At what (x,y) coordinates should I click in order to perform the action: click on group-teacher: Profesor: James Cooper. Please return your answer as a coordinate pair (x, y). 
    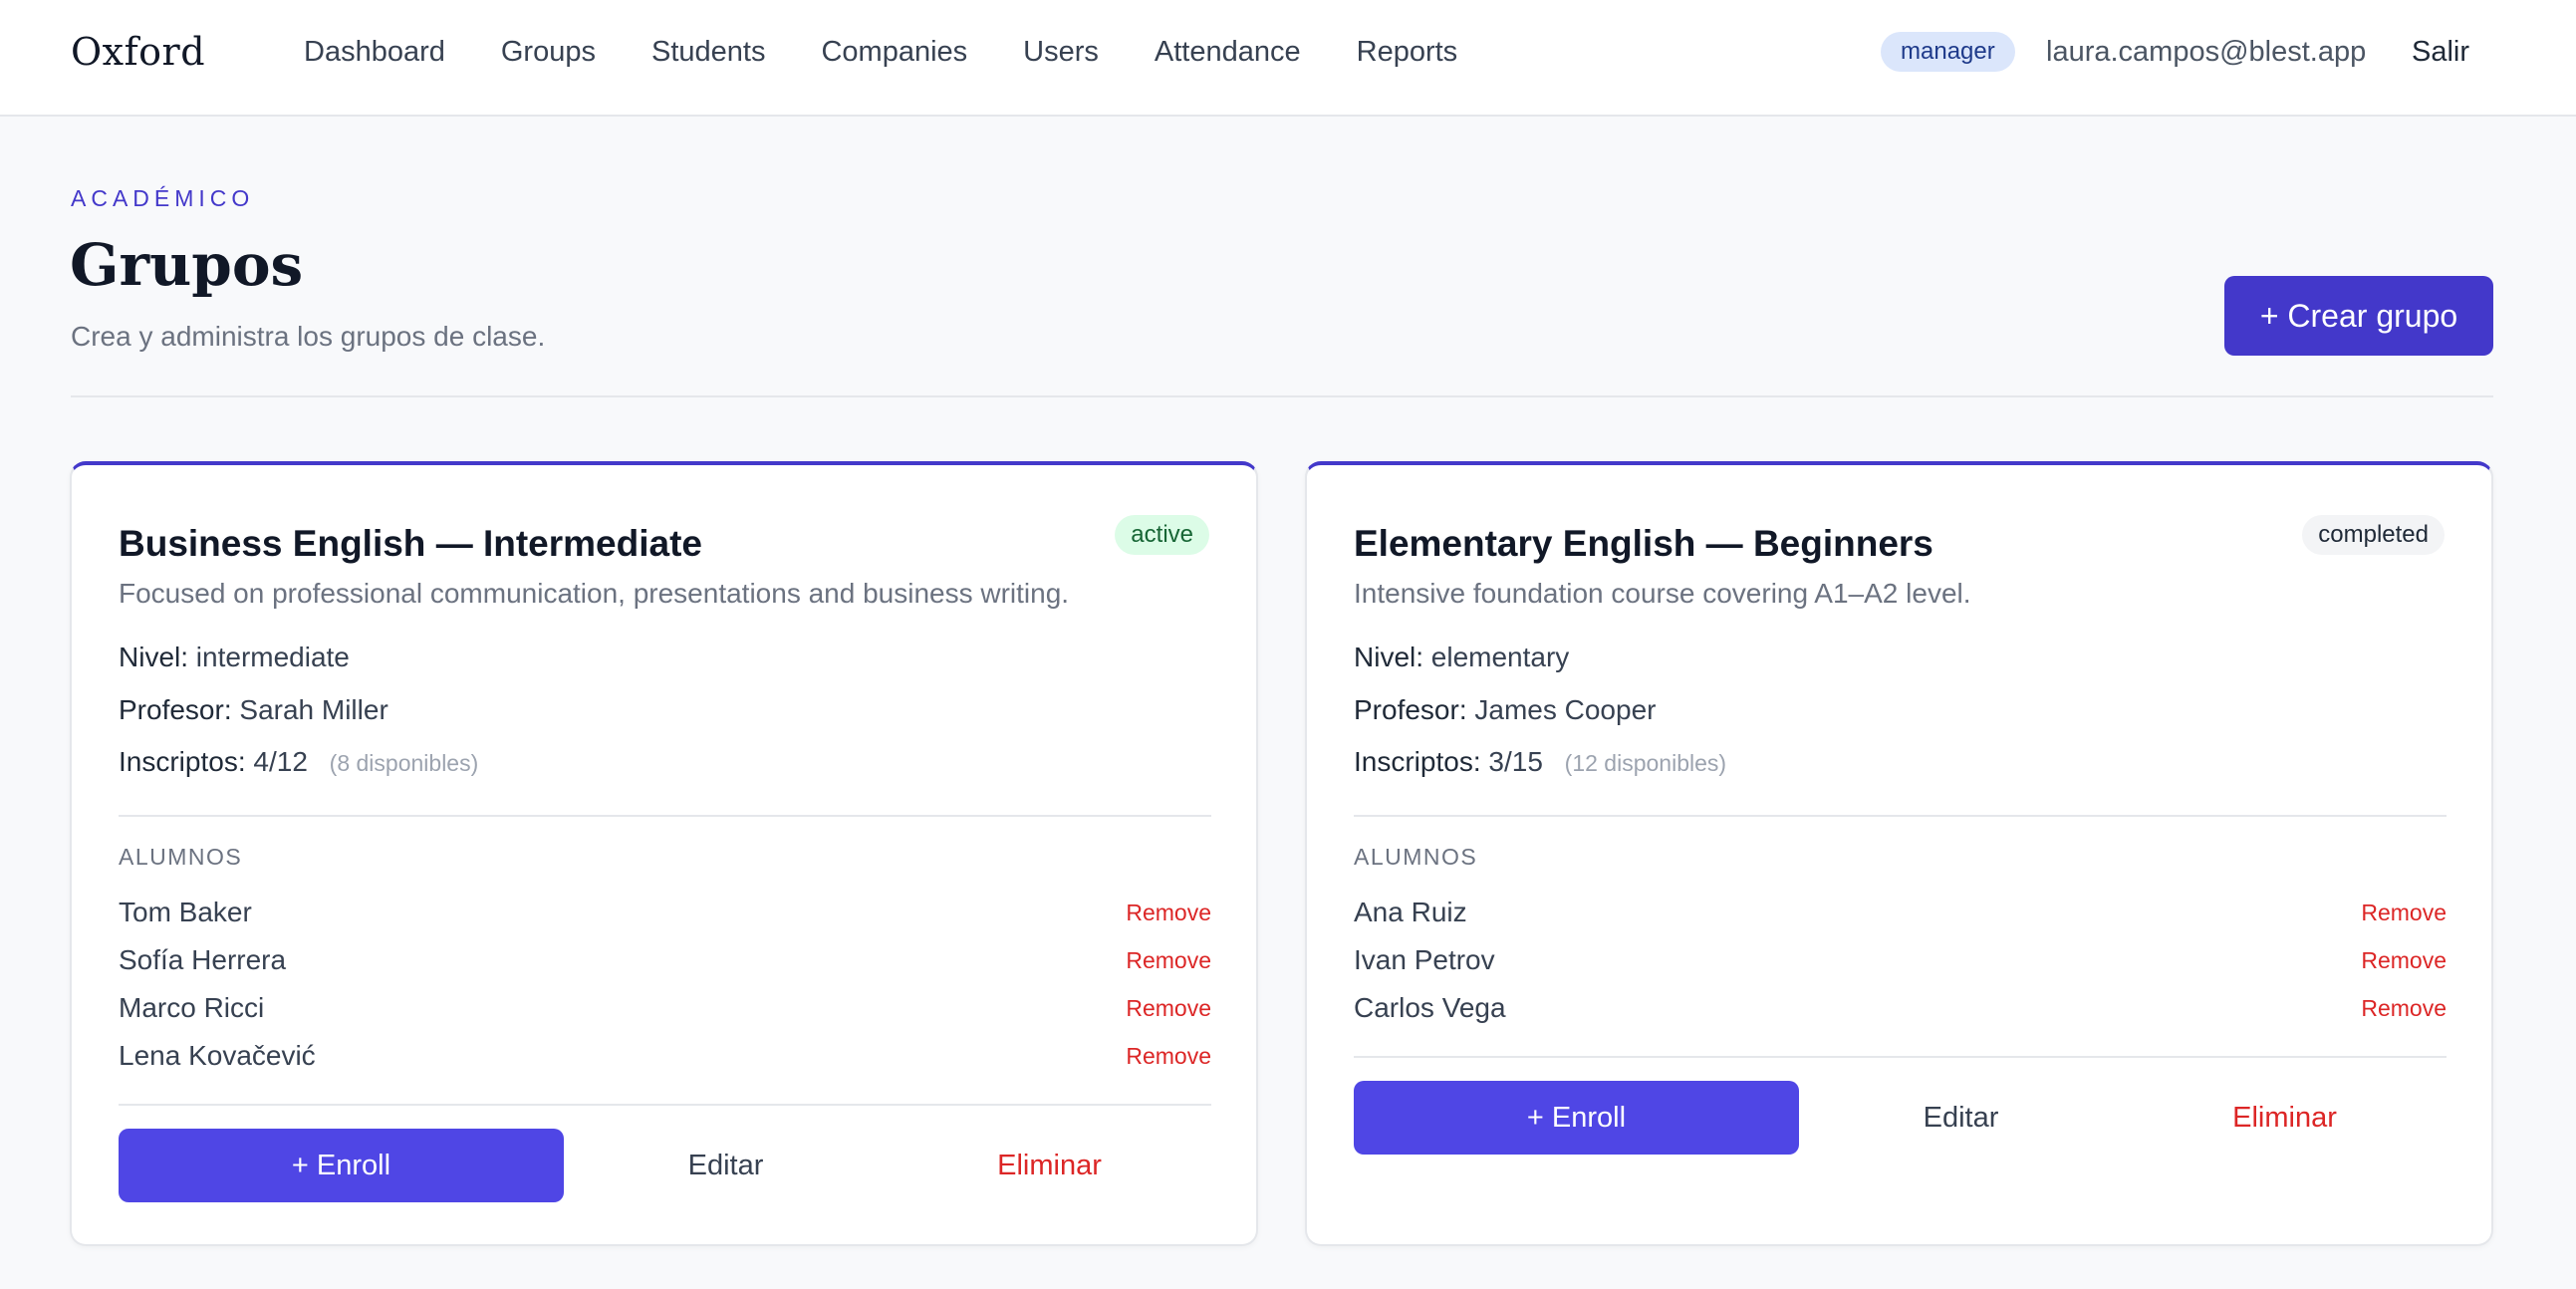
    Looking at the image, I should click on (1505, 710).